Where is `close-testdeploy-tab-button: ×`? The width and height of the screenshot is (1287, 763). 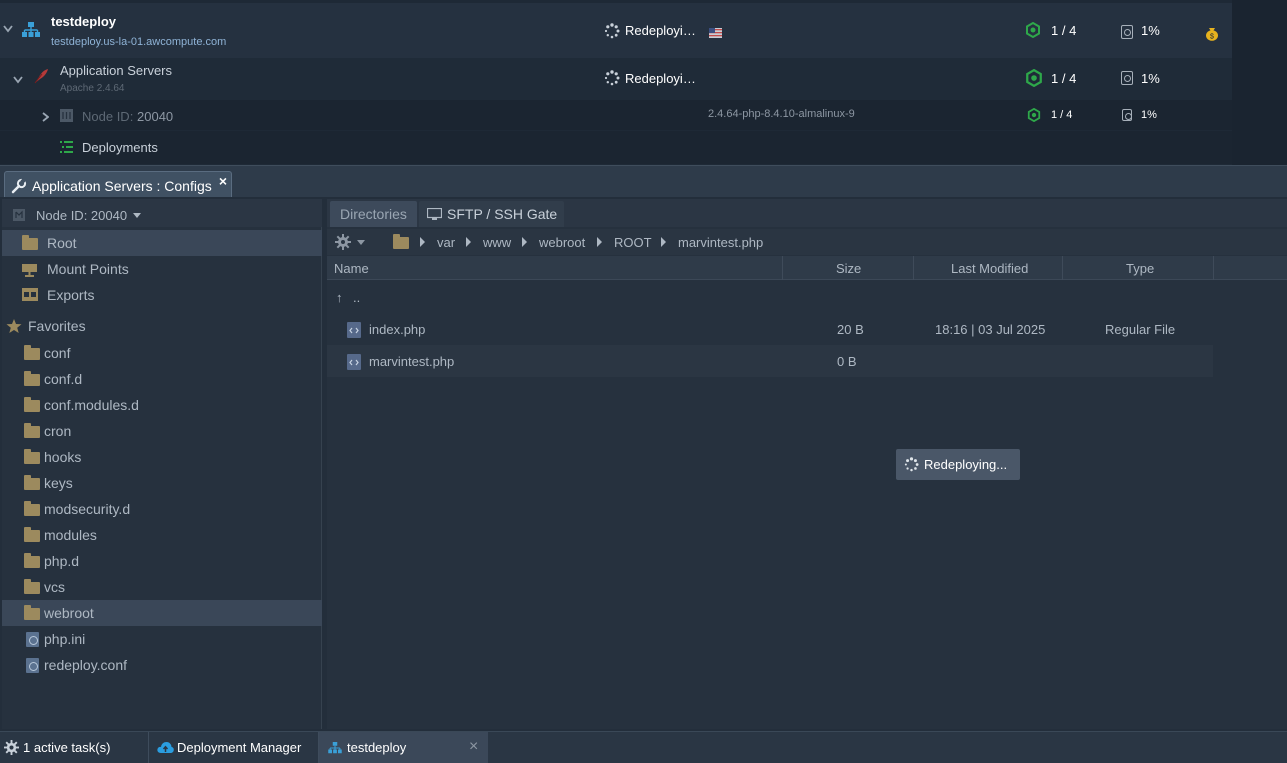 close-testdeploy-tab-button: × is located at coordinates (473, 747).